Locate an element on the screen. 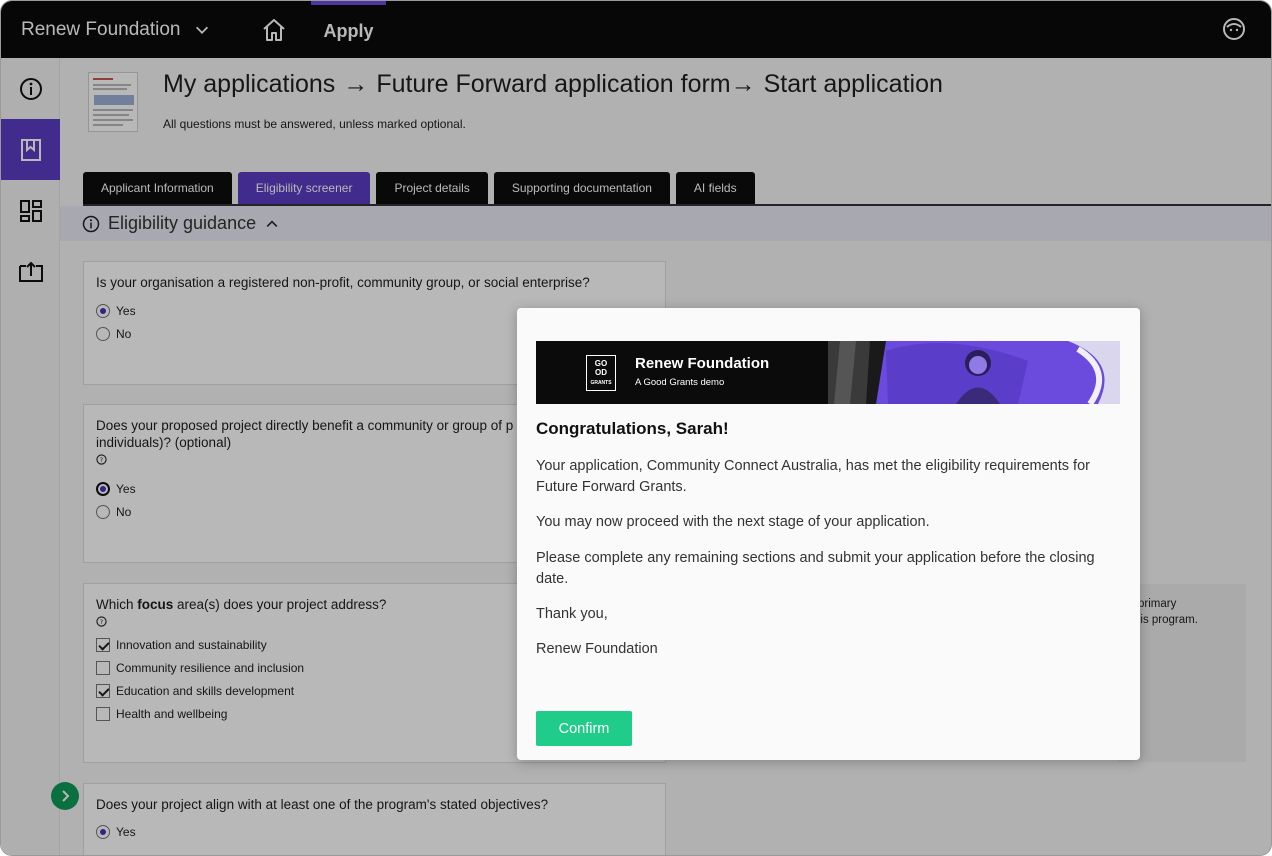  confirm-button: Confirm is located at coordinates (584, 728).